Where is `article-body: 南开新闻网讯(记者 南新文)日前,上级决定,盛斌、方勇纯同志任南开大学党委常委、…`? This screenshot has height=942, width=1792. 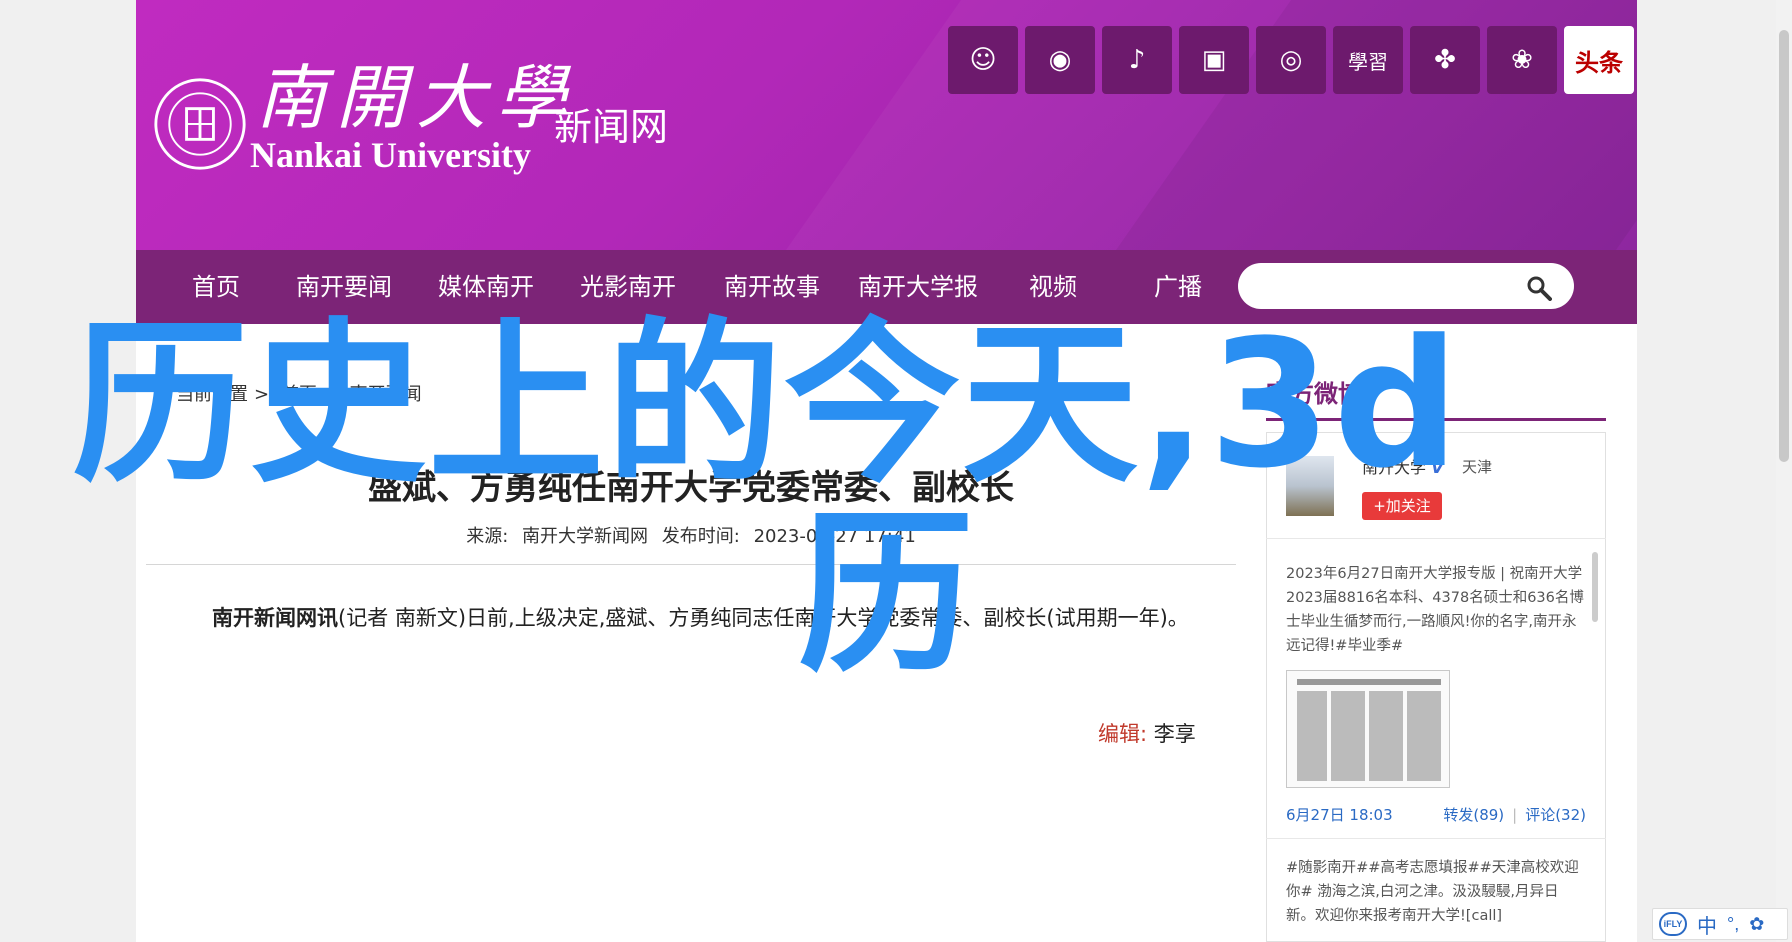 article-body: 南开新闻网讯(记者 南新文)日前,上级决定,盛斌、方勇纯同志任南开大学党委常委、… is located at coordinates (722, 618).